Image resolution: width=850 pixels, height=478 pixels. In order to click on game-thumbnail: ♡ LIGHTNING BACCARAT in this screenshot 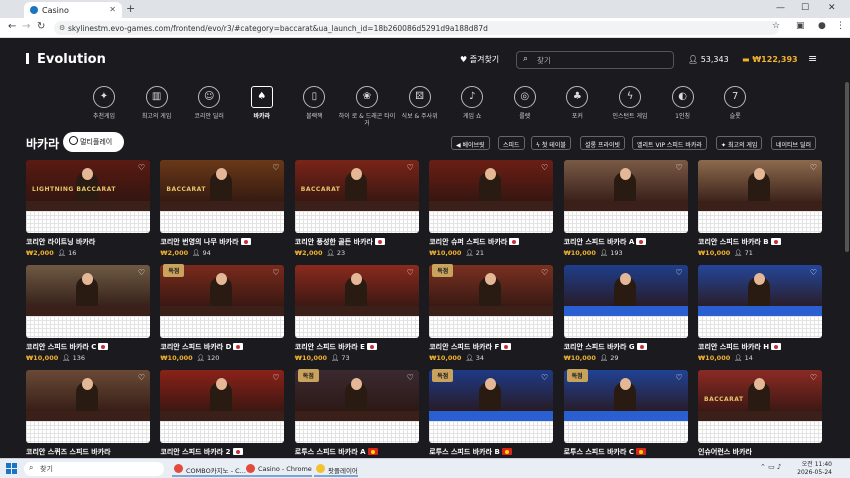, I will do `click(88, 185)`.